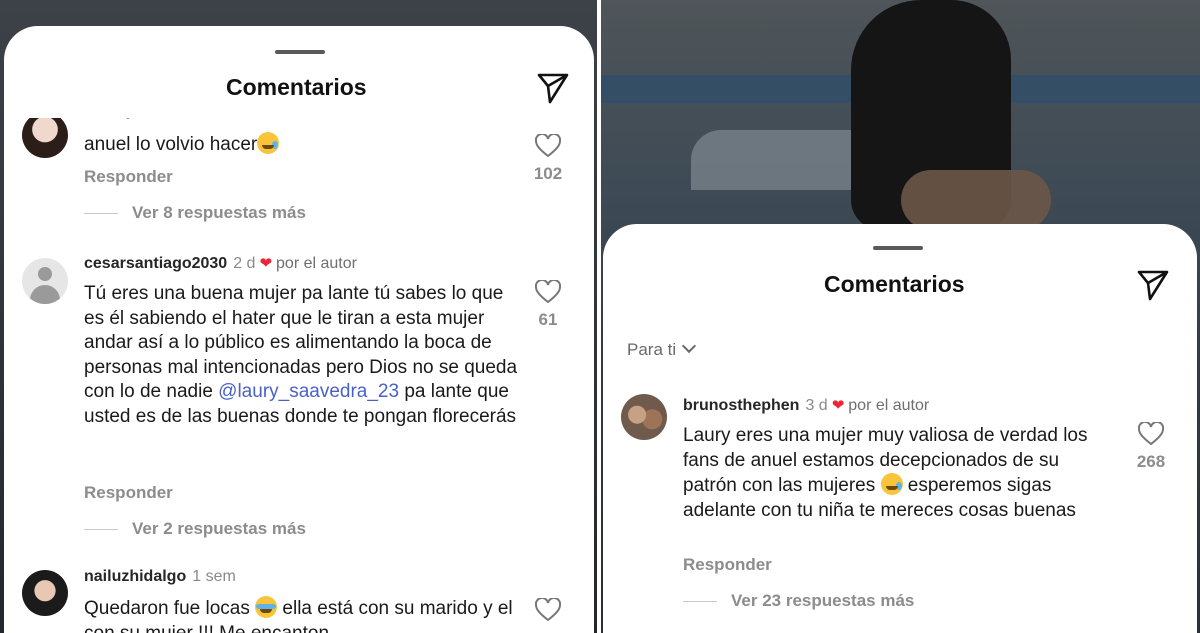 The image size is (1200, 633). I want to click on person-leg, so click(976, 200).